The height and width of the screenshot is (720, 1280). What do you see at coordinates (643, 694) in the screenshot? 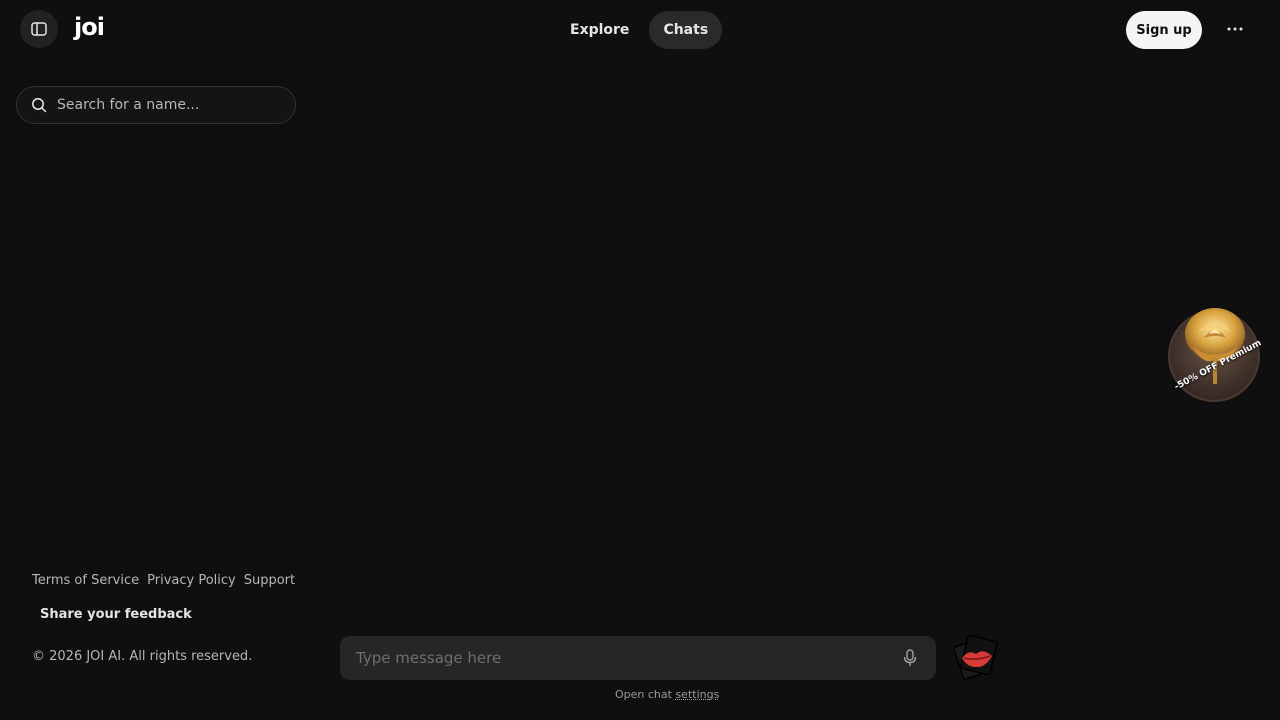
I see `chat-settings-prefix: Open chat` at bounding box center [643, 694].